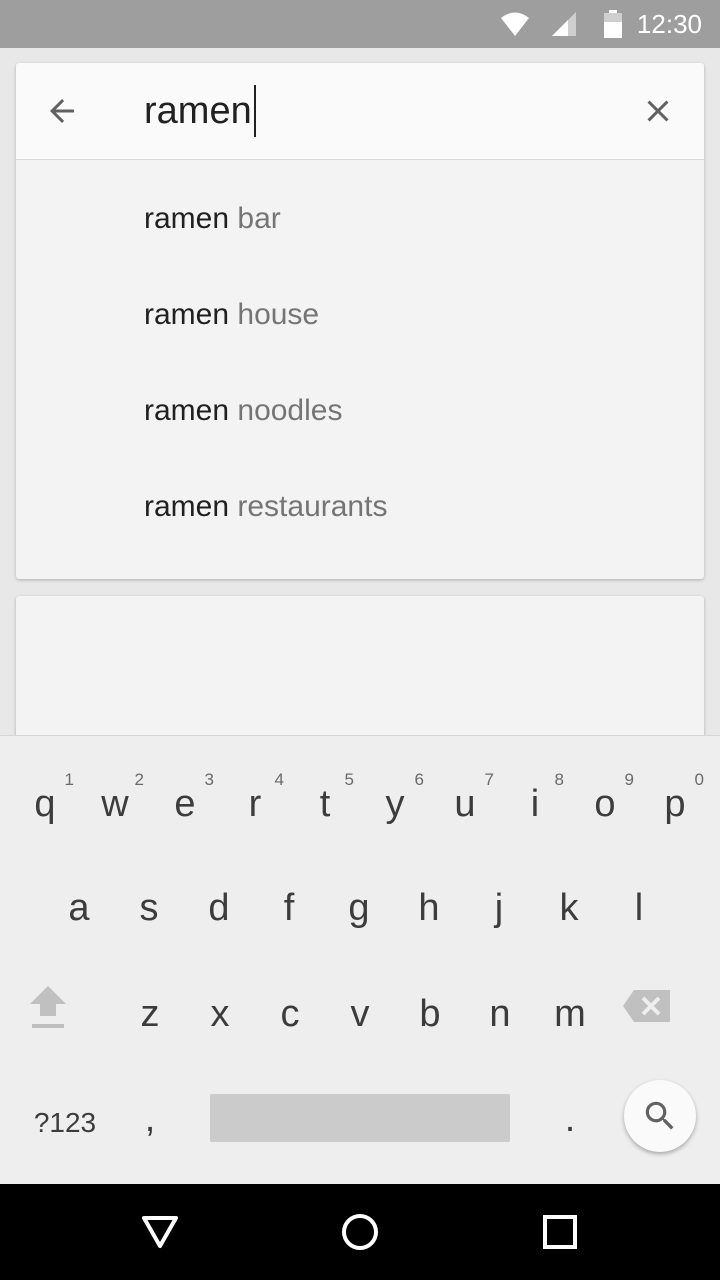  I want to click on nav-recents-button, so click(560, 1232).